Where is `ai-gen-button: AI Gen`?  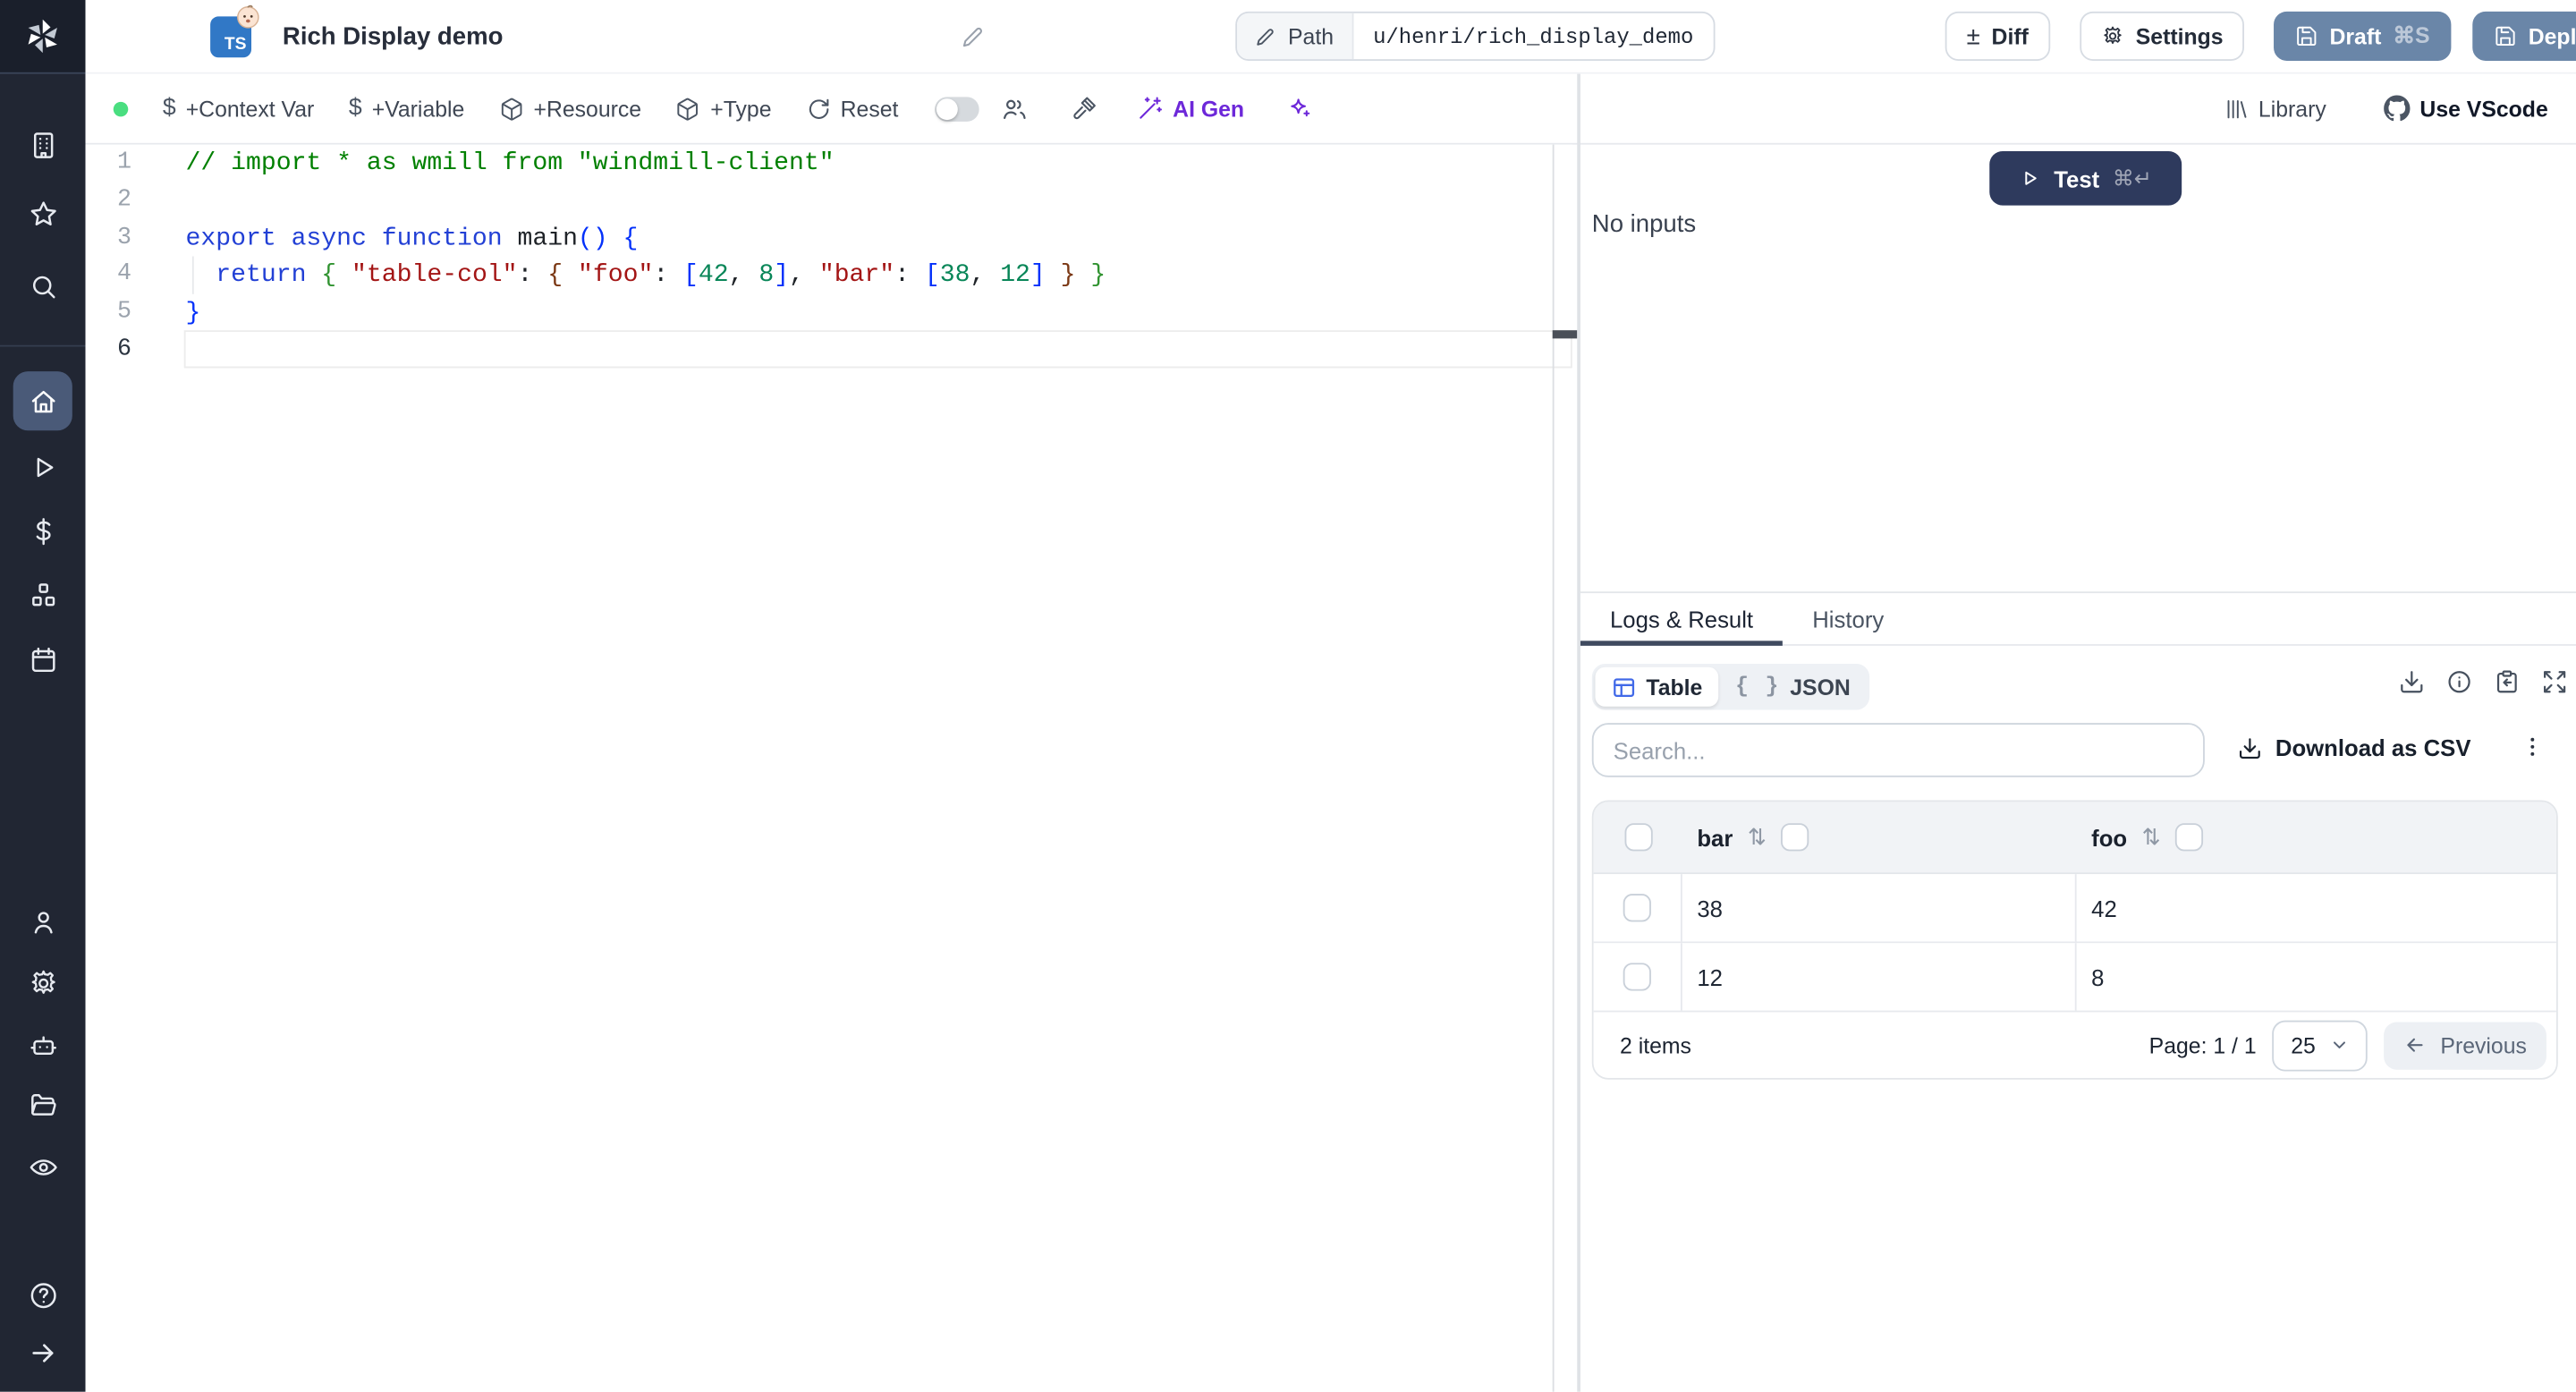 ai-gen-button: AI Gen is located at coordinates (1190, 109).